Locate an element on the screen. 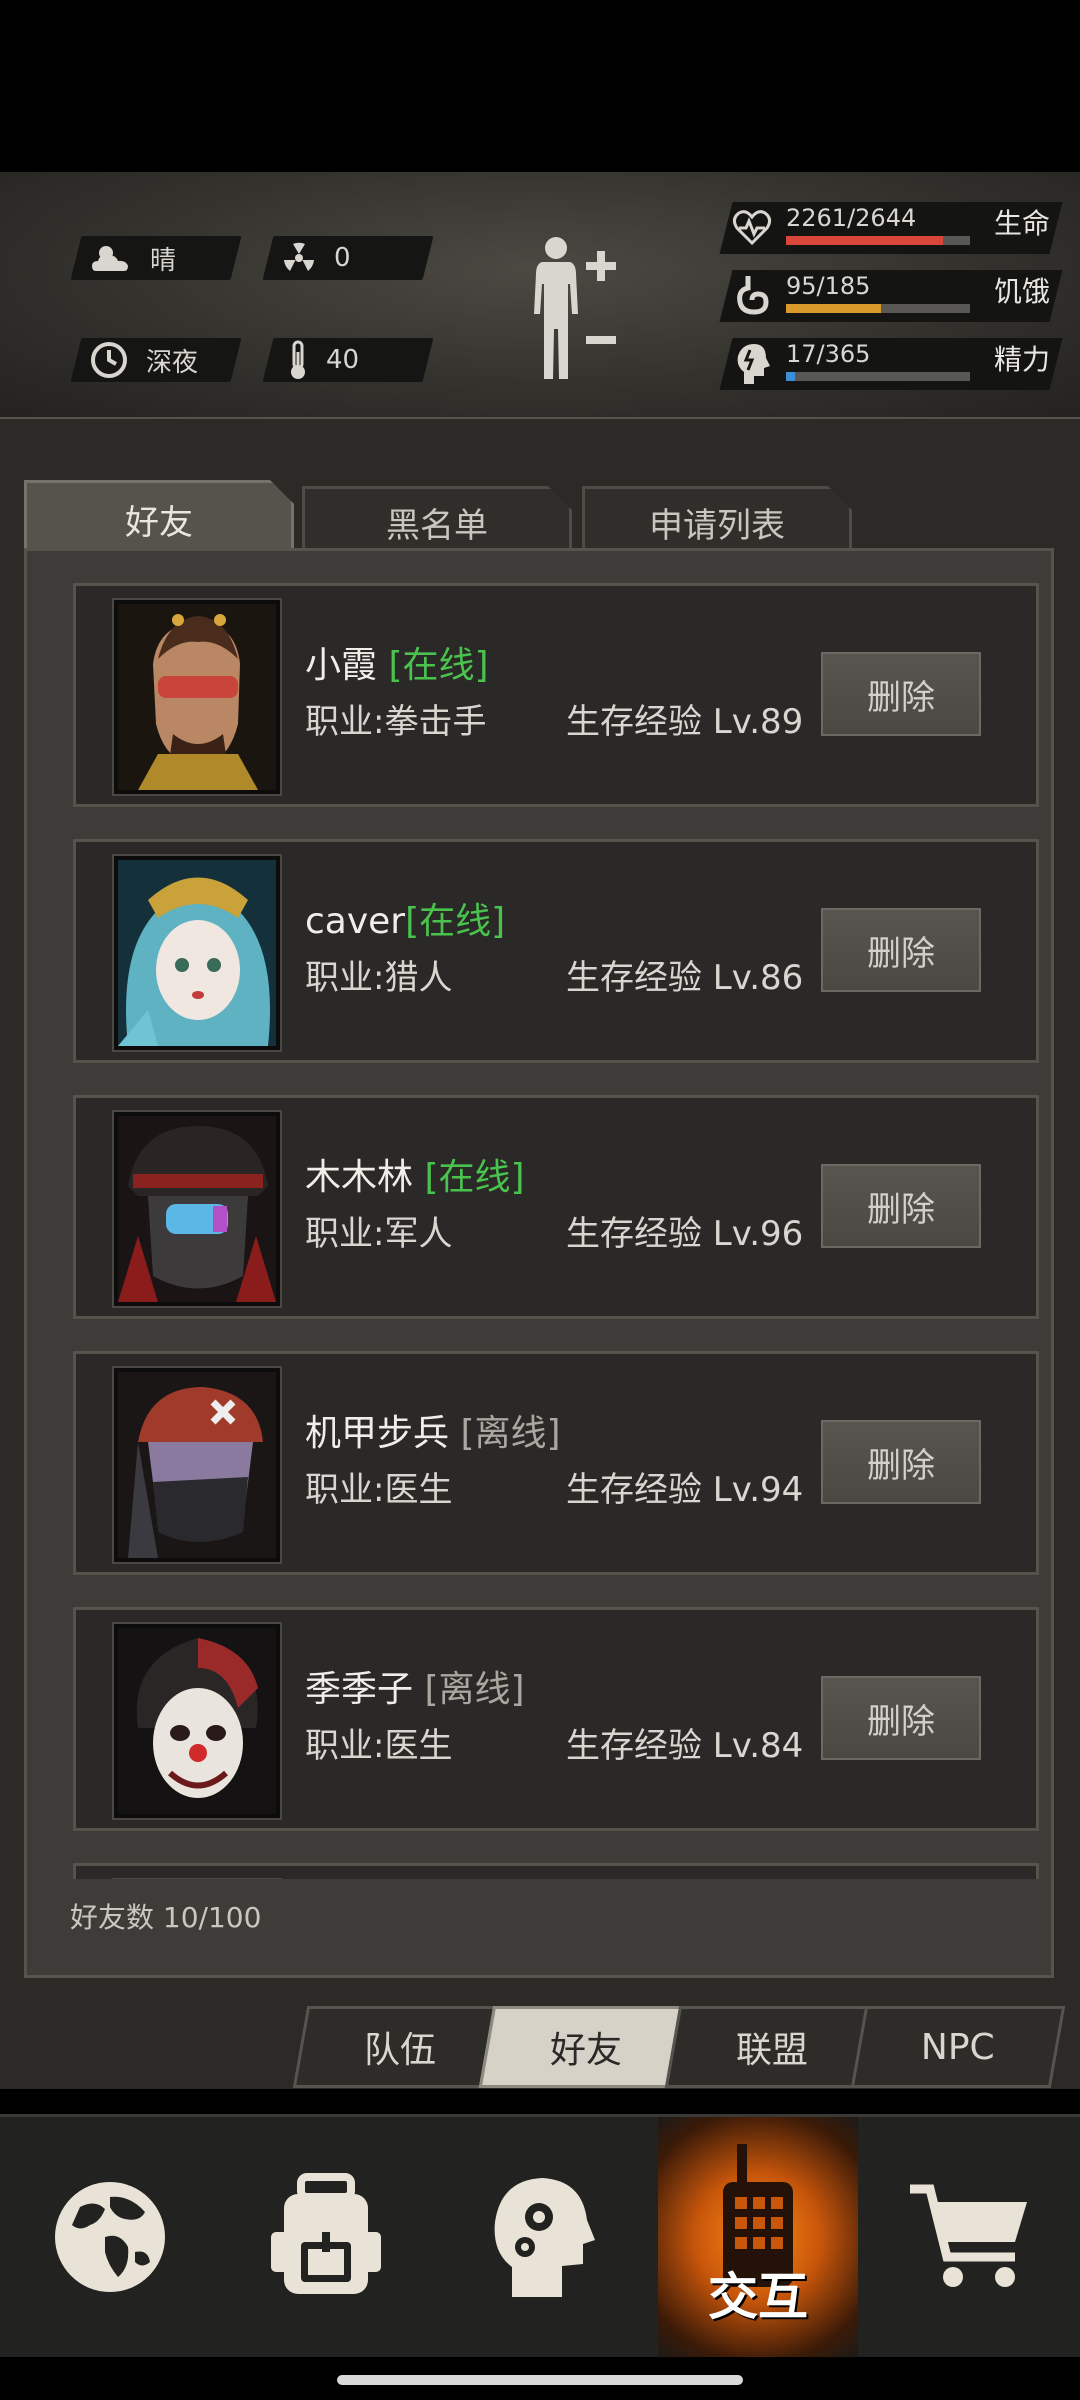  radiation-chip: 0 is located at coordinates (316, 258).